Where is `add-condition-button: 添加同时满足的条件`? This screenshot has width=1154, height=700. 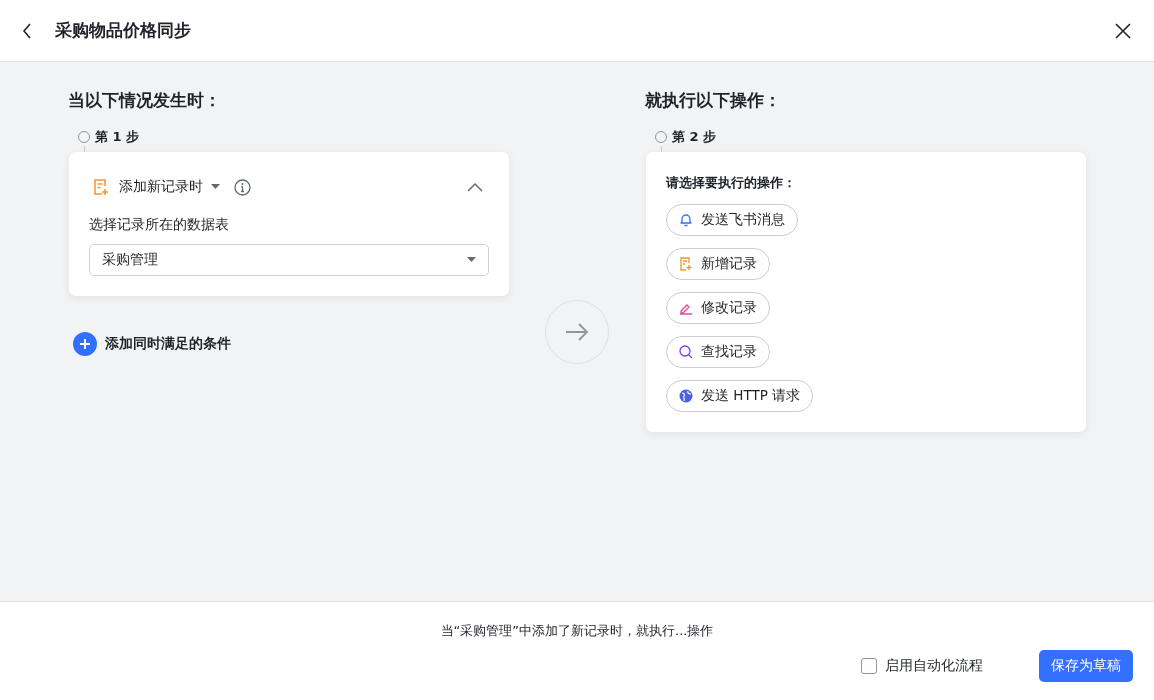
add-condition-button: 添加同时满足的条件 is located at coordinates (152, 326).